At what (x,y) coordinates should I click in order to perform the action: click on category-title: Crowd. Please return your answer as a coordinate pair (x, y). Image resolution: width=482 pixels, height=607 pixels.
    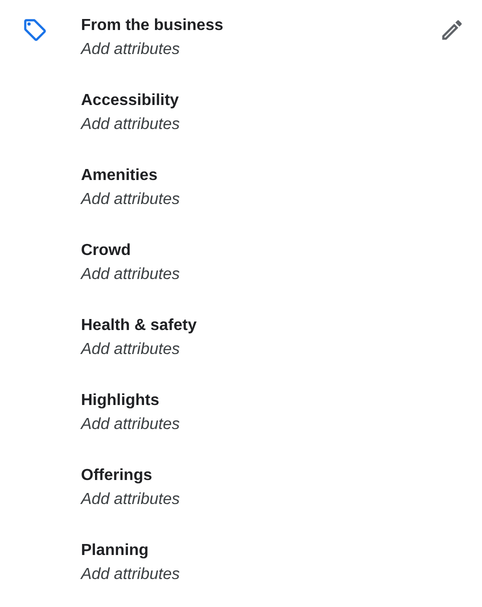
    Looking at the image, I should click on (106, 251).